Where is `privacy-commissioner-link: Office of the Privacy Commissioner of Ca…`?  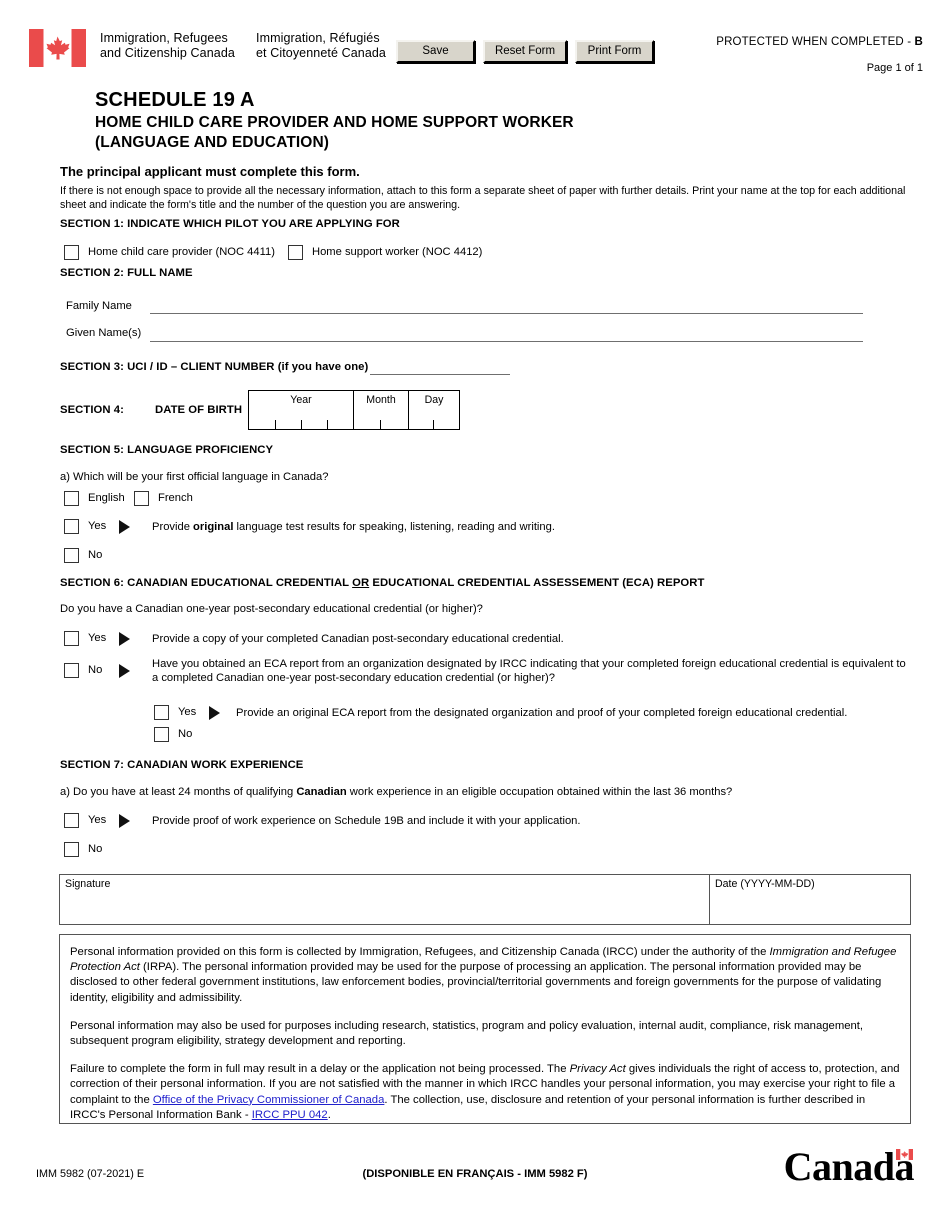
privacy-commissioner-link: Office of the Privacy Commissioner of Ca… is located at coordinates (268, 1100).